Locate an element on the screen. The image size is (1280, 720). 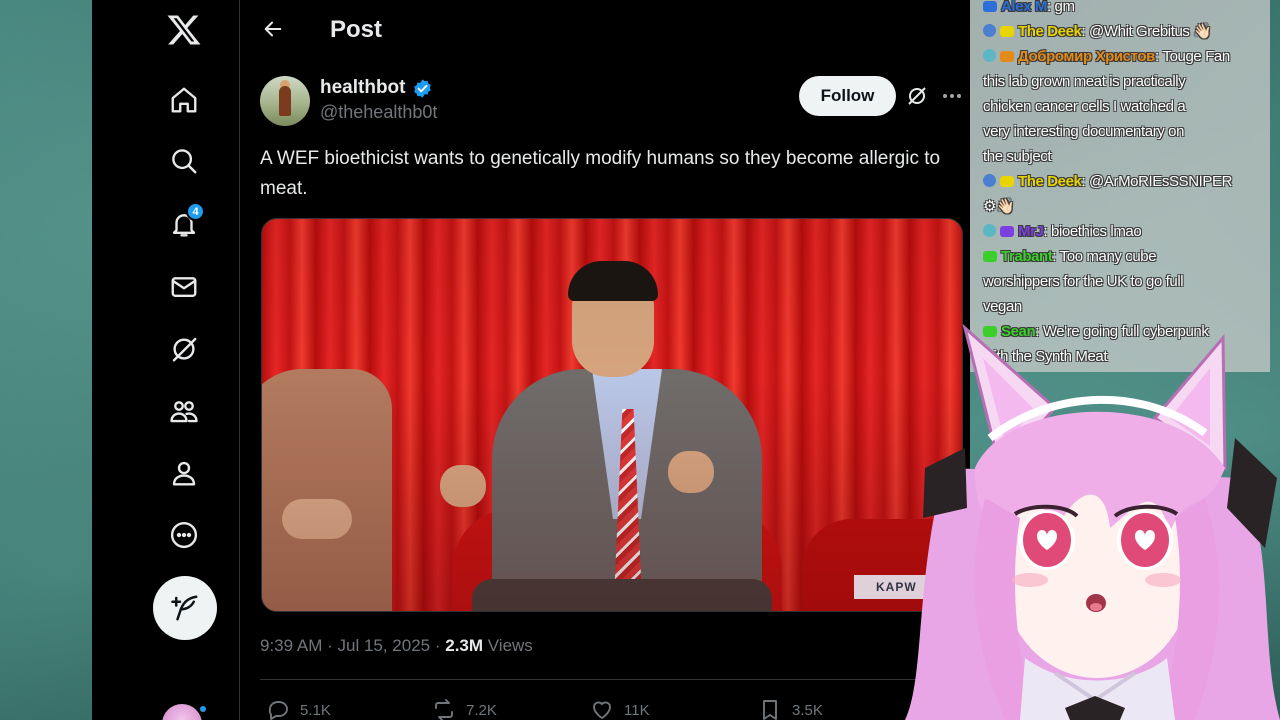
chat-message-continued: this lab grown meat is practically is located at coordinates (1084, 81).